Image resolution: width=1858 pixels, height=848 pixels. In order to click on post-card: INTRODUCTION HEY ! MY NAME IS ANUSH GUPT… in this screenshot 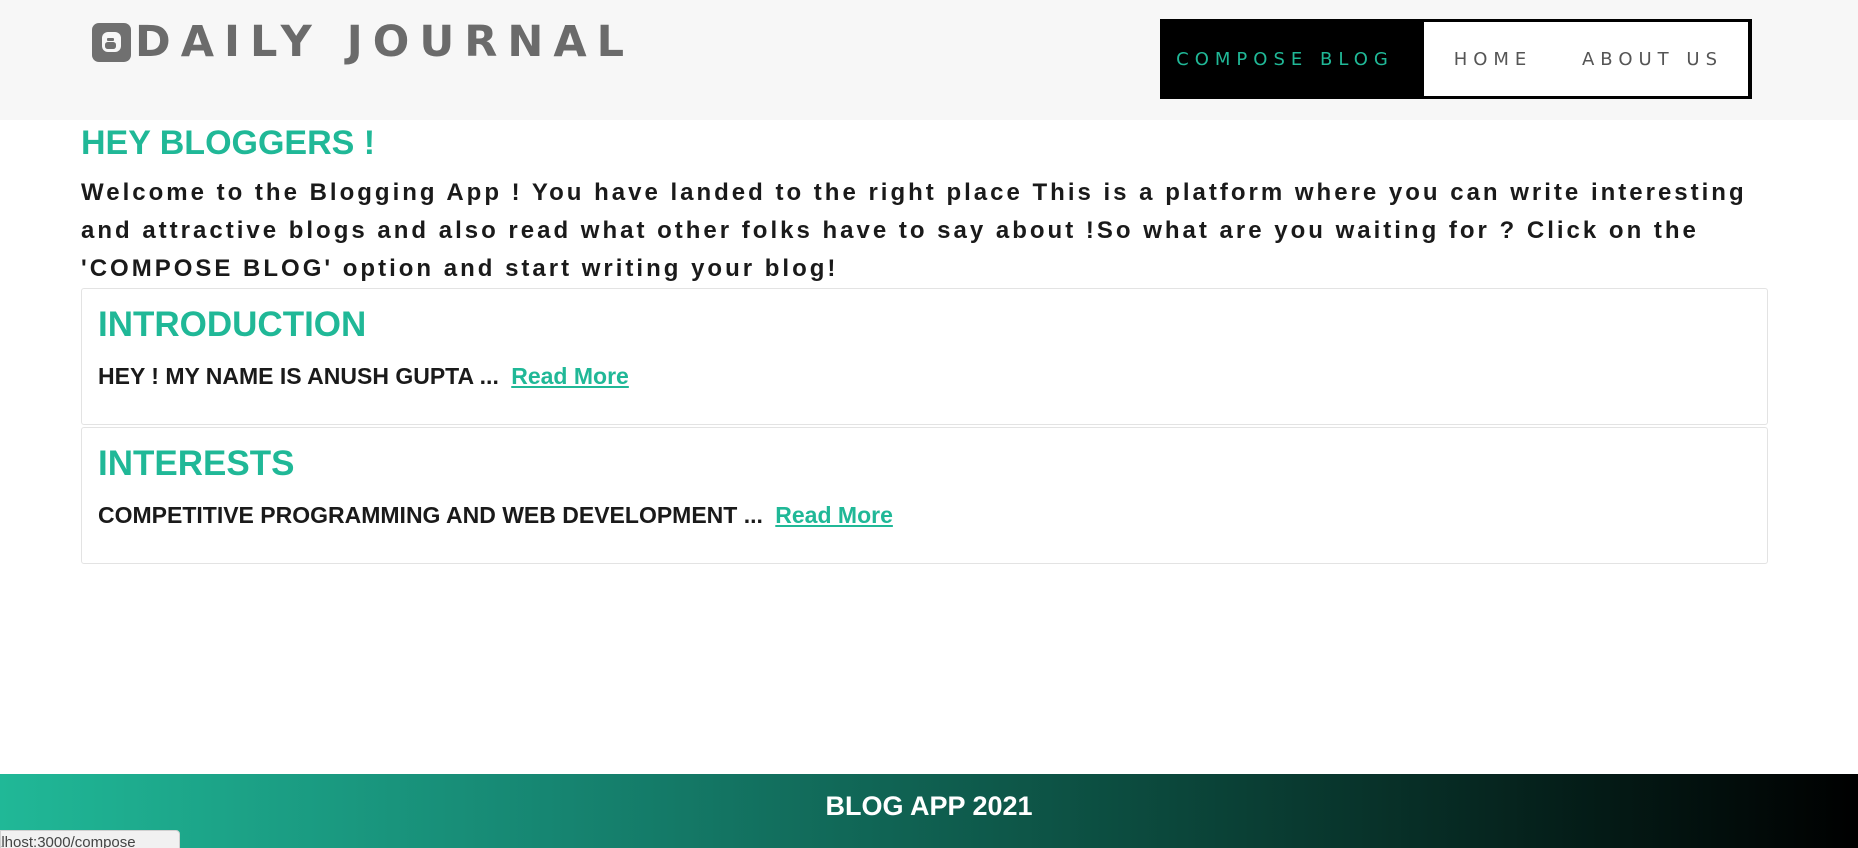, I will do `click(924, 356)`.